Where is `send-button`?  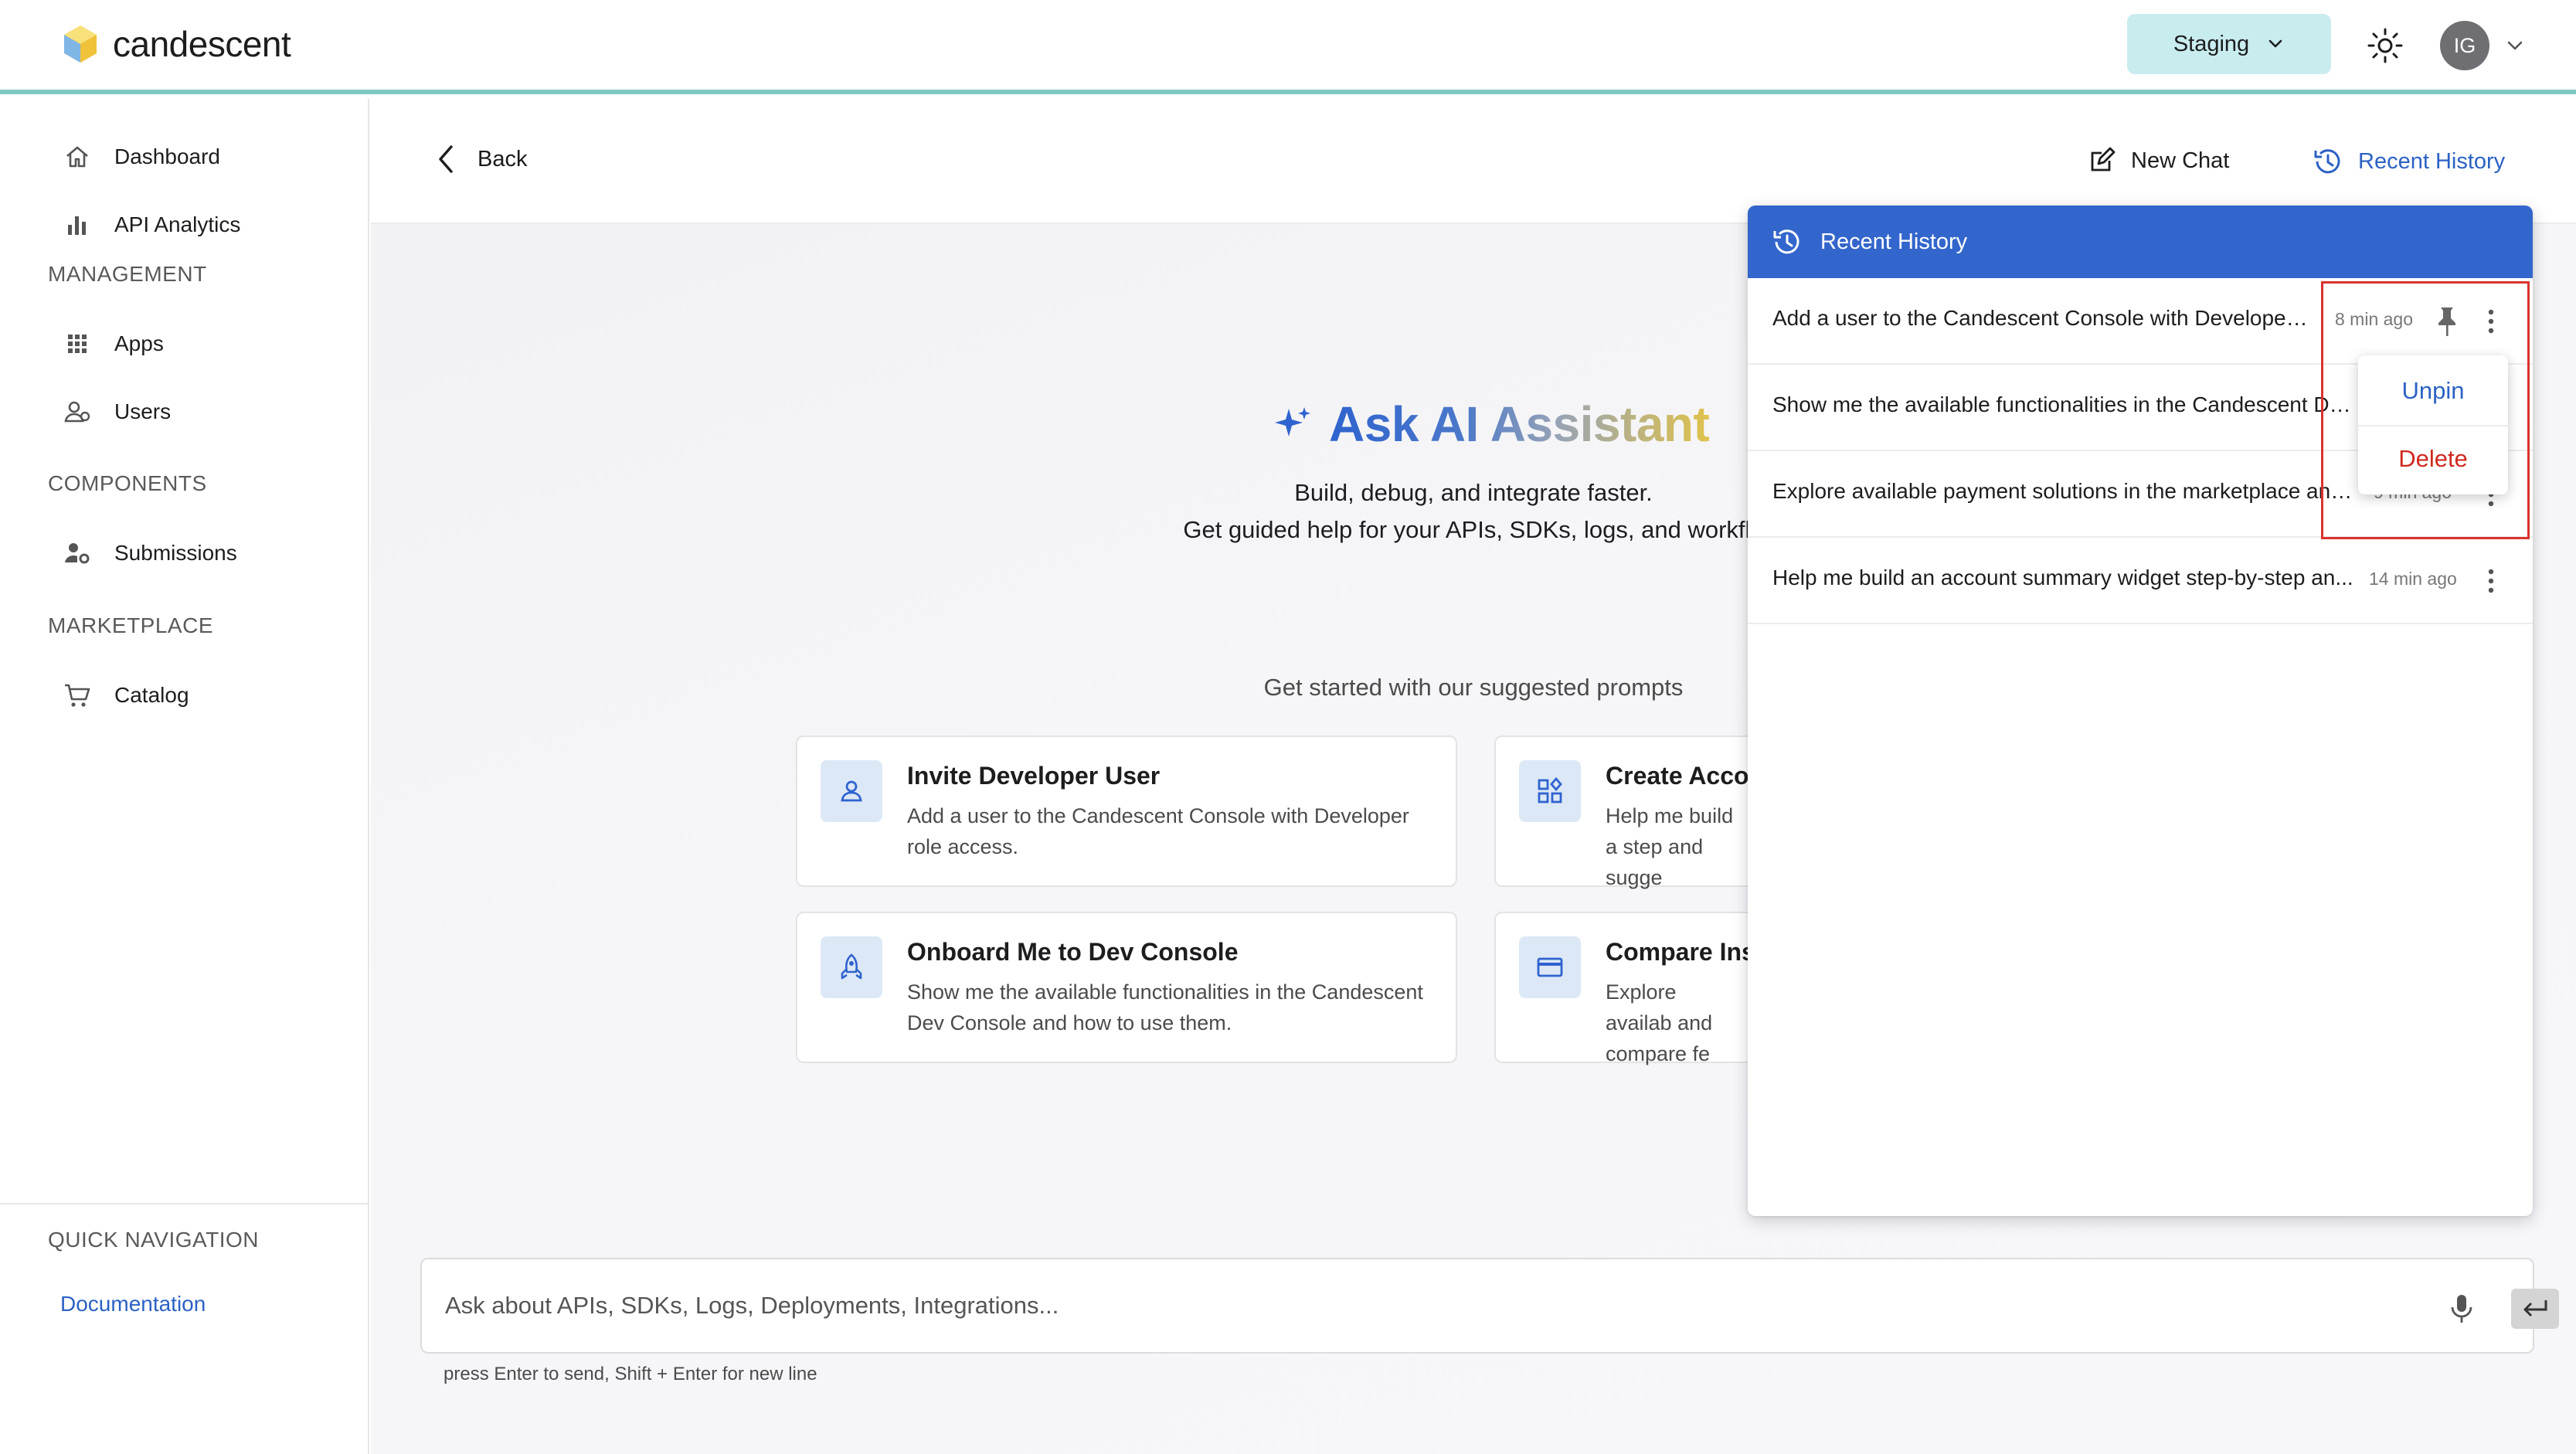
send-button is located at coordinates (2535, 1309).